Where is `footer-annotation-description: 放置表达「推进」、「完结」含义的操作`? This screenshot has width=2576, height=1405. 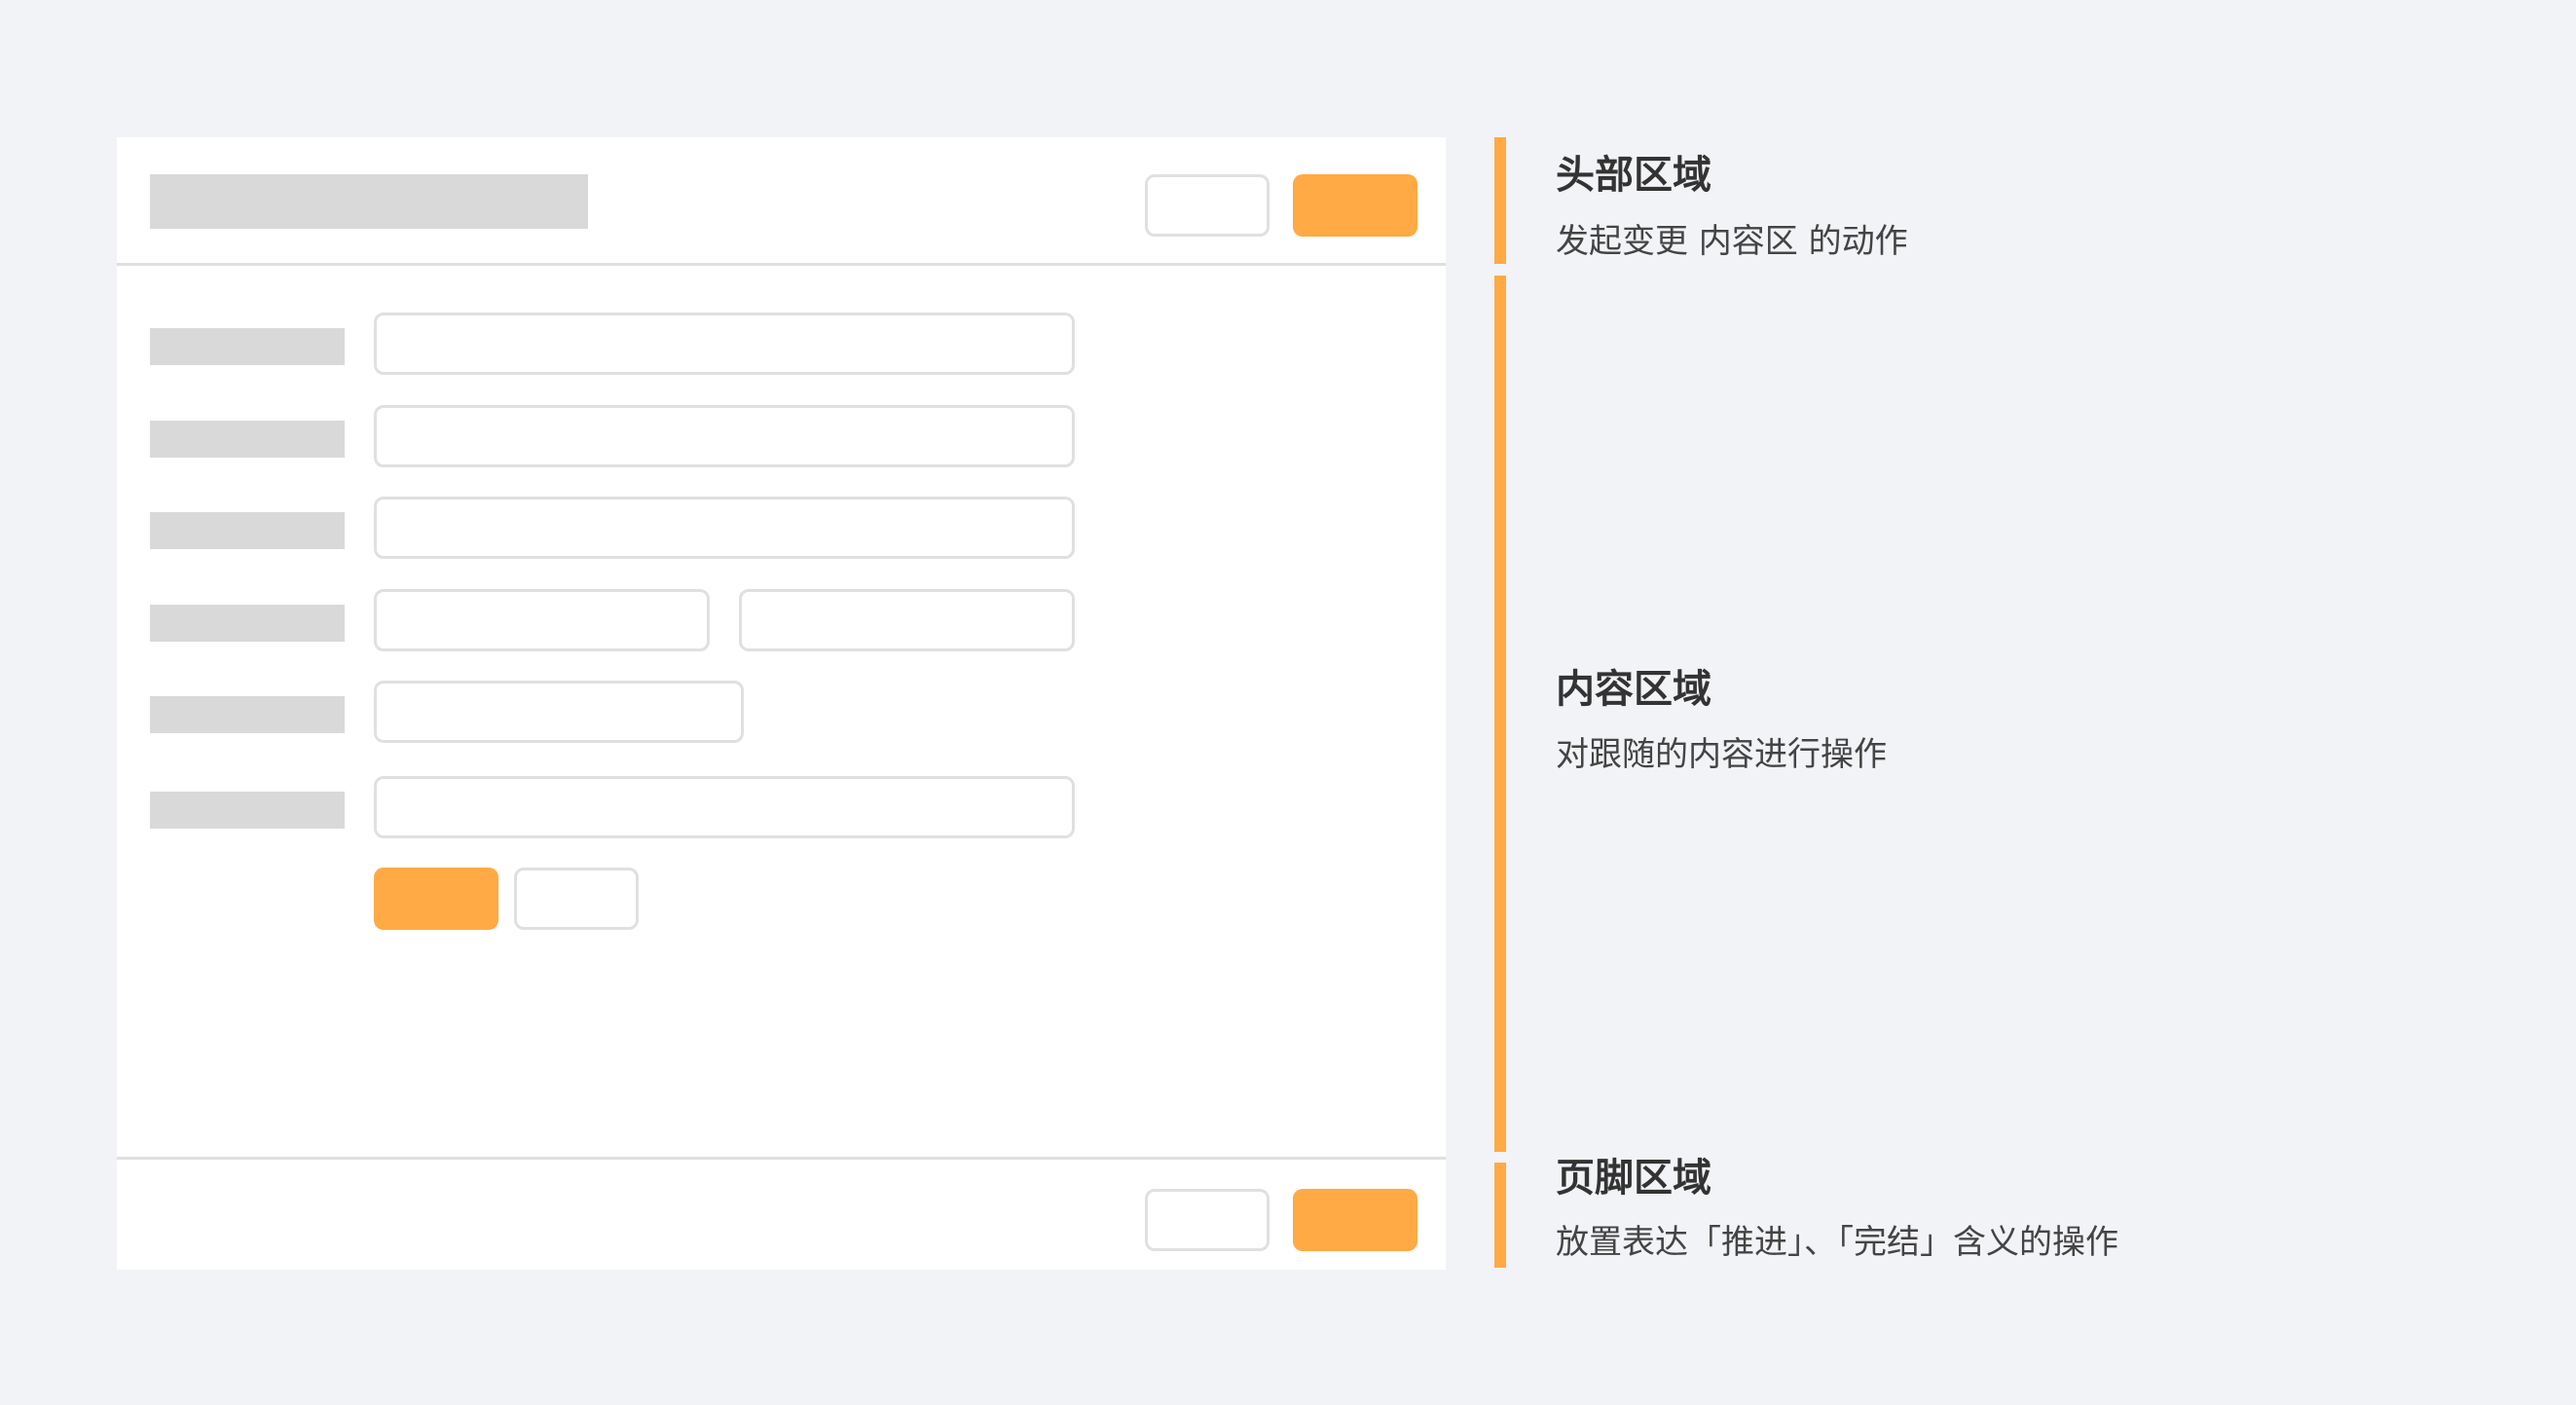 footer-annotation-description: 放置表达「推进」、「完结」含义的操作 is located at coordinates (1837, 1242).